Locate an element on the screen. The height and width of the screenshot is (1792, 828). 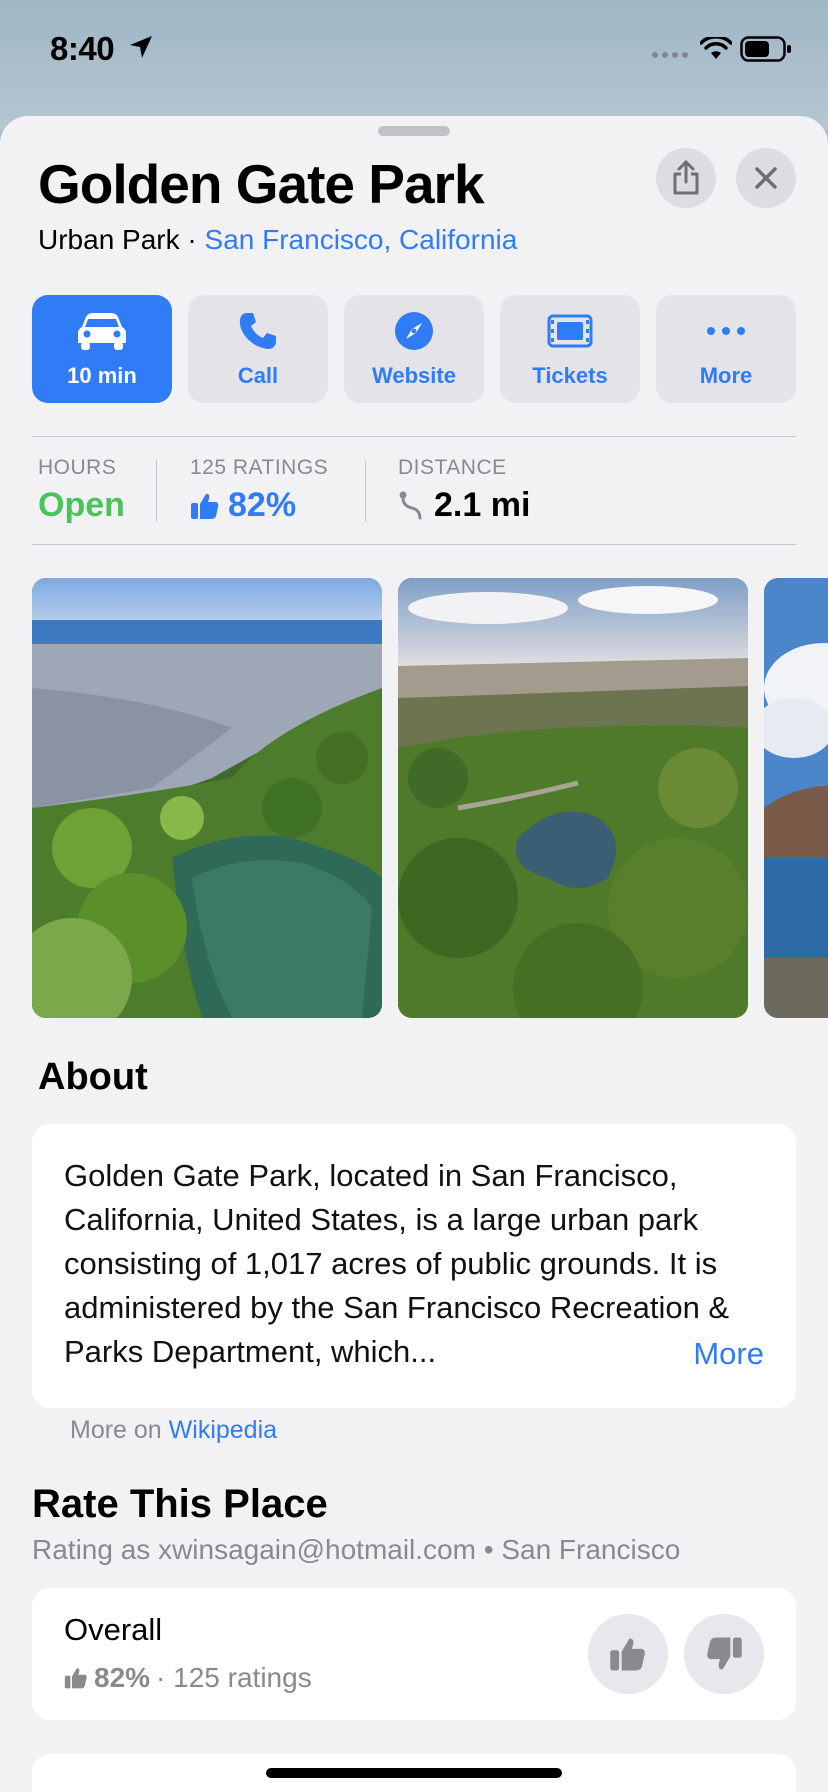
thumbs-down-button is located at coordinates (724, 1654).